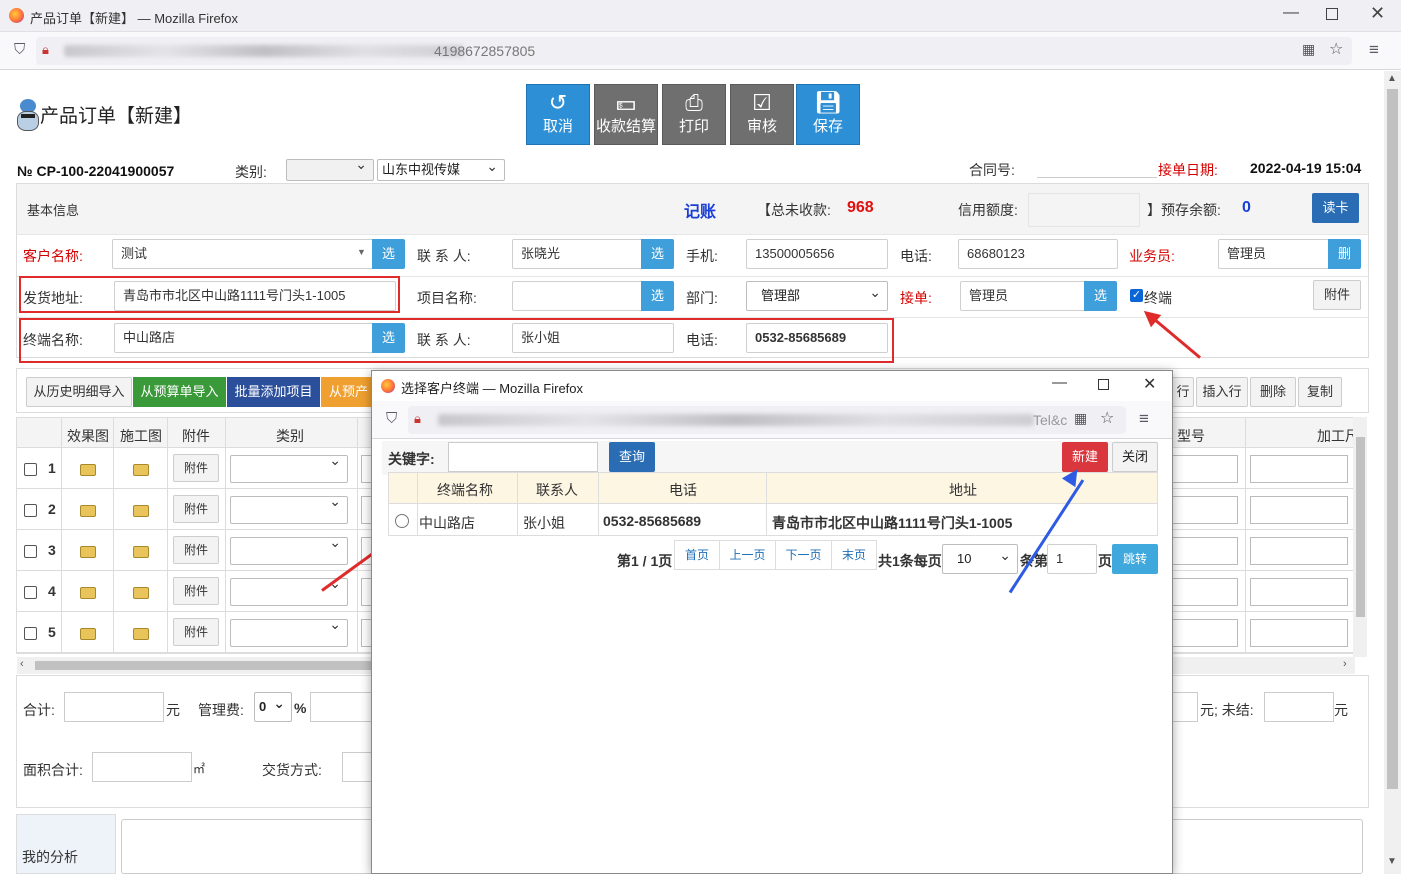  Describe the element at coordinates (1100, 296) in the screenshot. I see `receiver-select-button: 选` at that location.